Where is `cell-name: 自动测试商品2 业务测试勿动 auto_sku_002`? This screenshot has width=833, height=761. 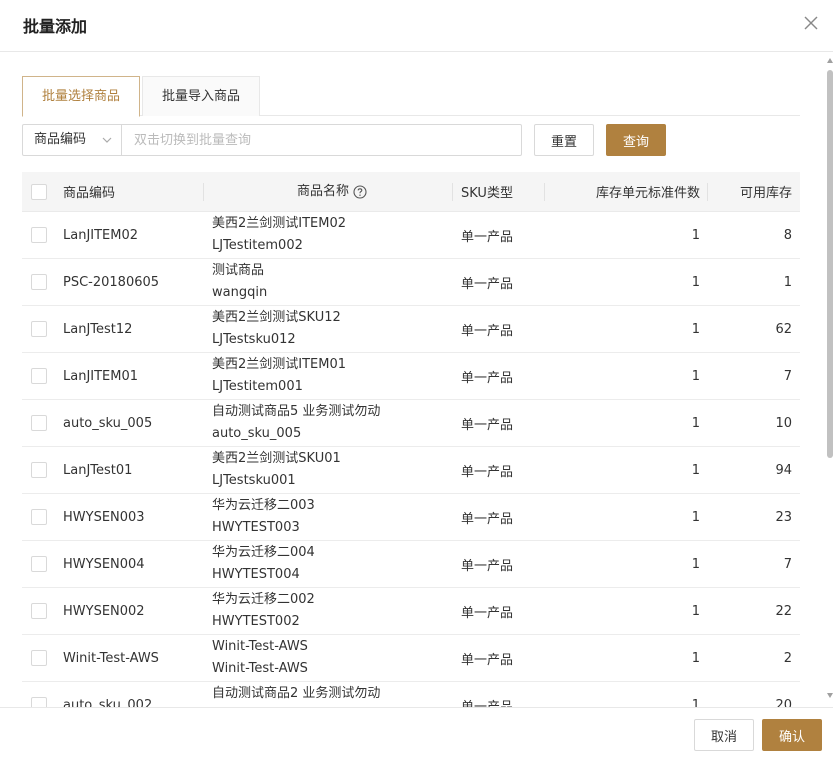
cell-name: 自动测试商品2 业务测试勿动 auto_sku_002 is located at coordinates (332, 695).